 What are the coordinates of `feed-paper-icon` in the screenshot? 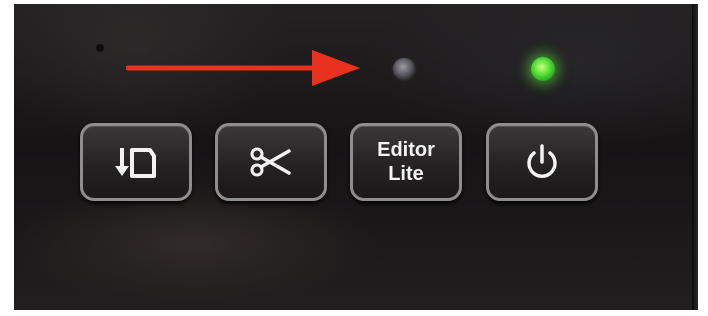 It's located at (136, 162).